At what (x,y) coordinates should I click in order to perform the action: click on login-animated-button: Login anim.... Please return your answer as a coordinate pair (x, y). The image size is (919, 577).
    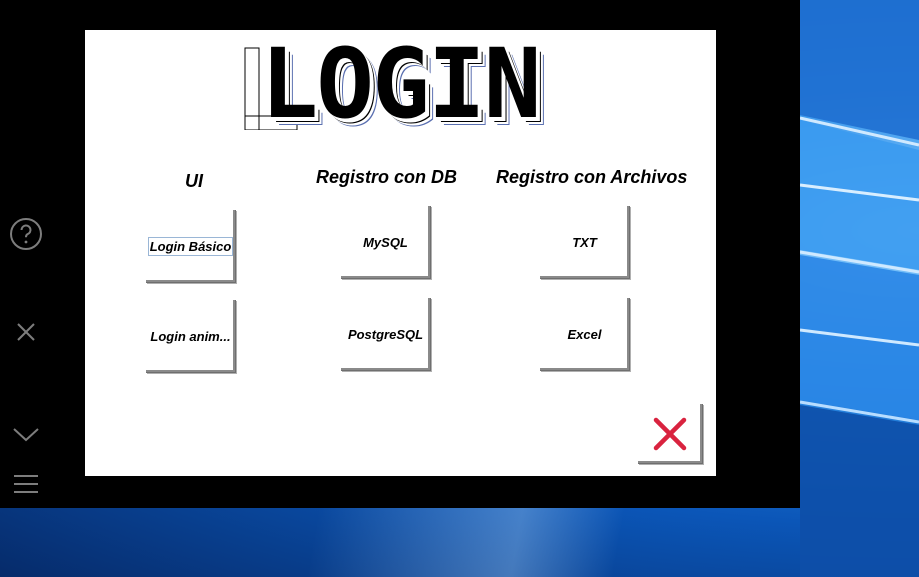
    Looking at the image, I should click on (191, 336).